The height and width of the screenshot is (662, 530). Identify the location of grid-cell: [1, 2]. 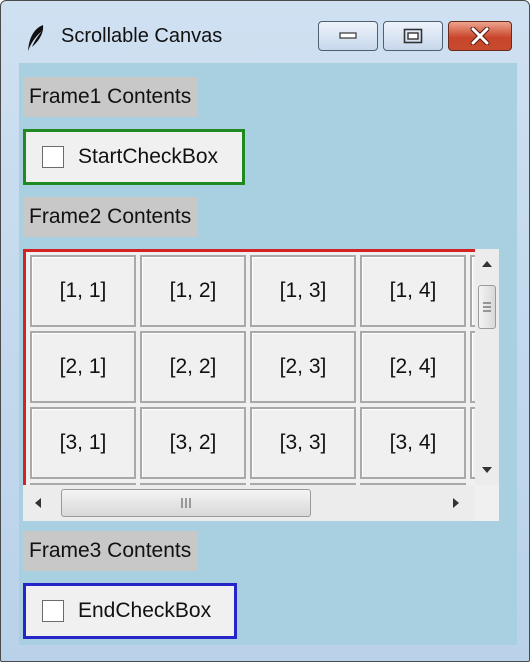
(193, 291).